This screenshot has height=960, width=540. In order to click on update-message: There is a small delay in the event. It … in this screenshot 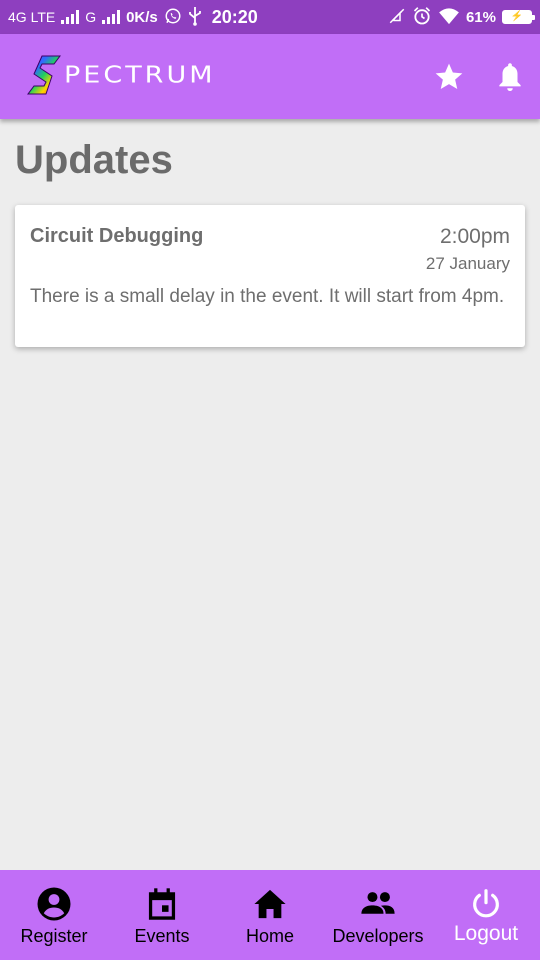, I will do `click(267, 296)`.